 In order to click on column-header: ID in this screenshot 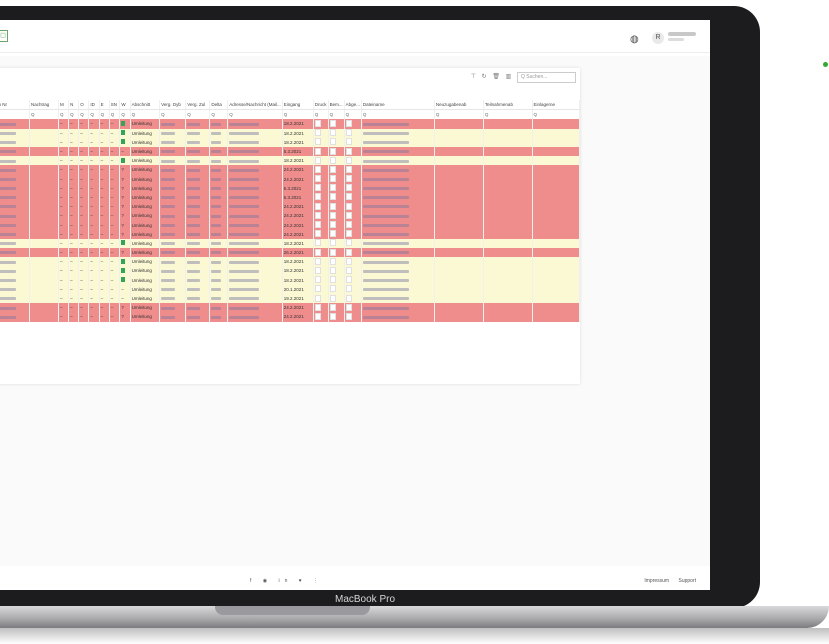, I will do `click(94, 105)`.